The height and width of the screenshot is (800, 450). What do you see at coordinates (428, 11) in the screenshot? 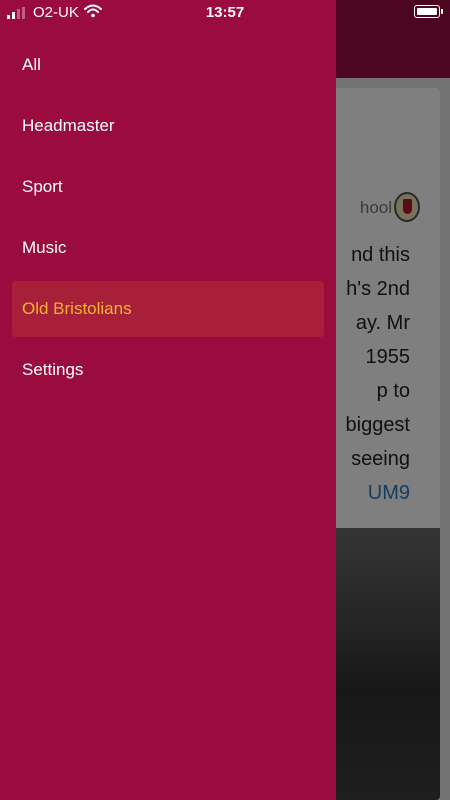
I see `battery-icon` at bounding box center [428, 11].